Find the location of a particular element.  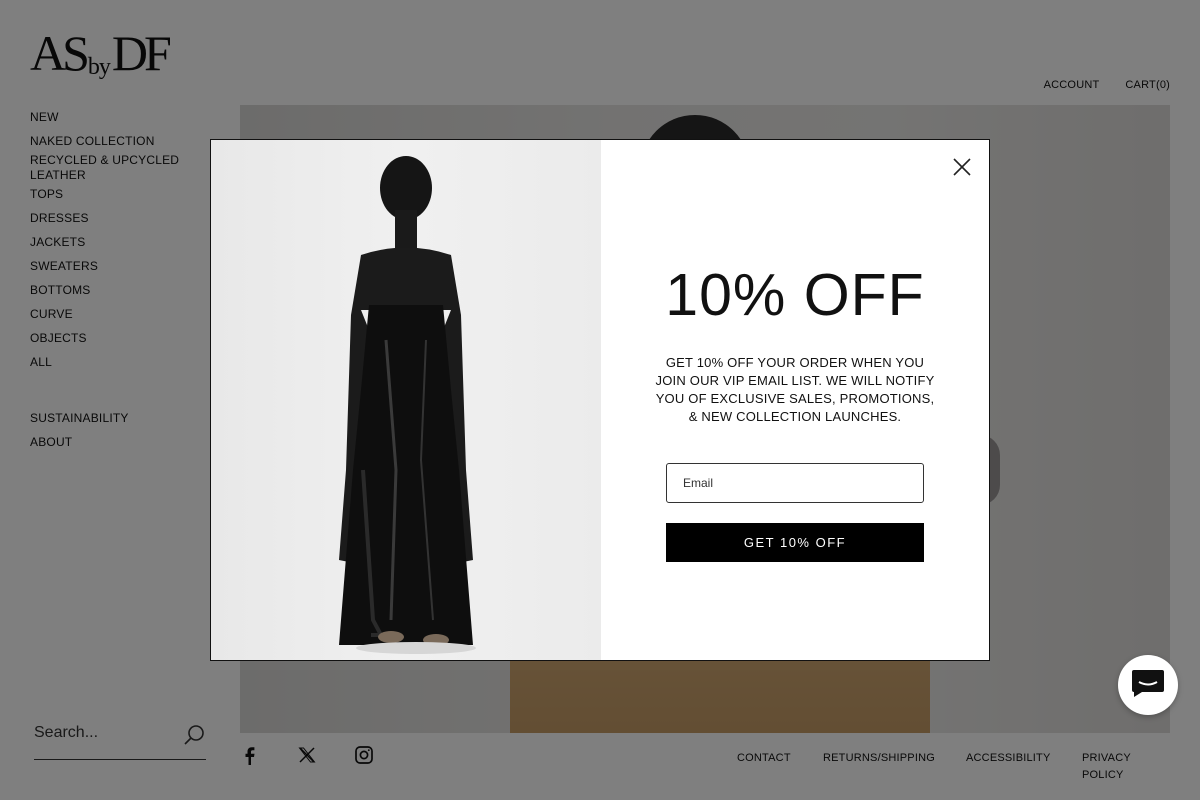

chat-button is located at coordinates (1148, 685).